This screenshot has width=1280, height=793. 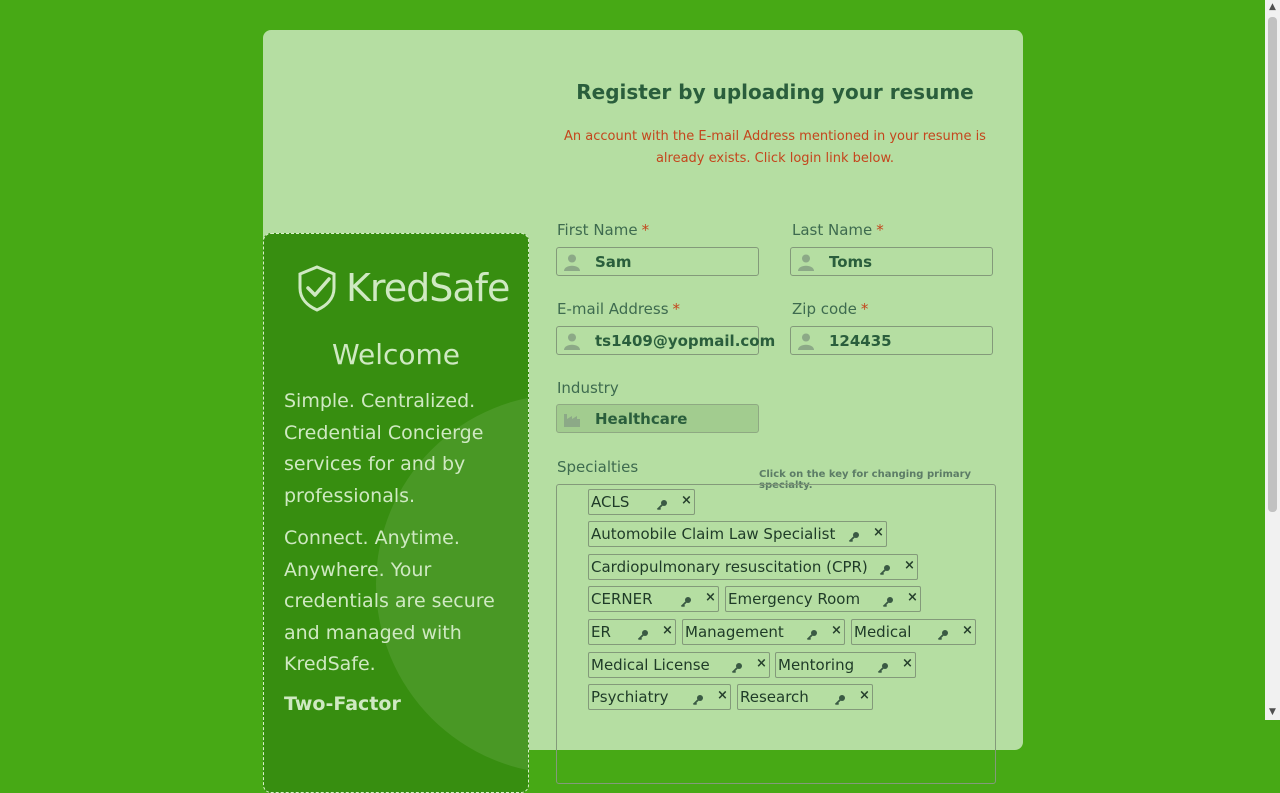 I want to click on specialty-tag: Mentoring ×, so click(x=845, y=665).